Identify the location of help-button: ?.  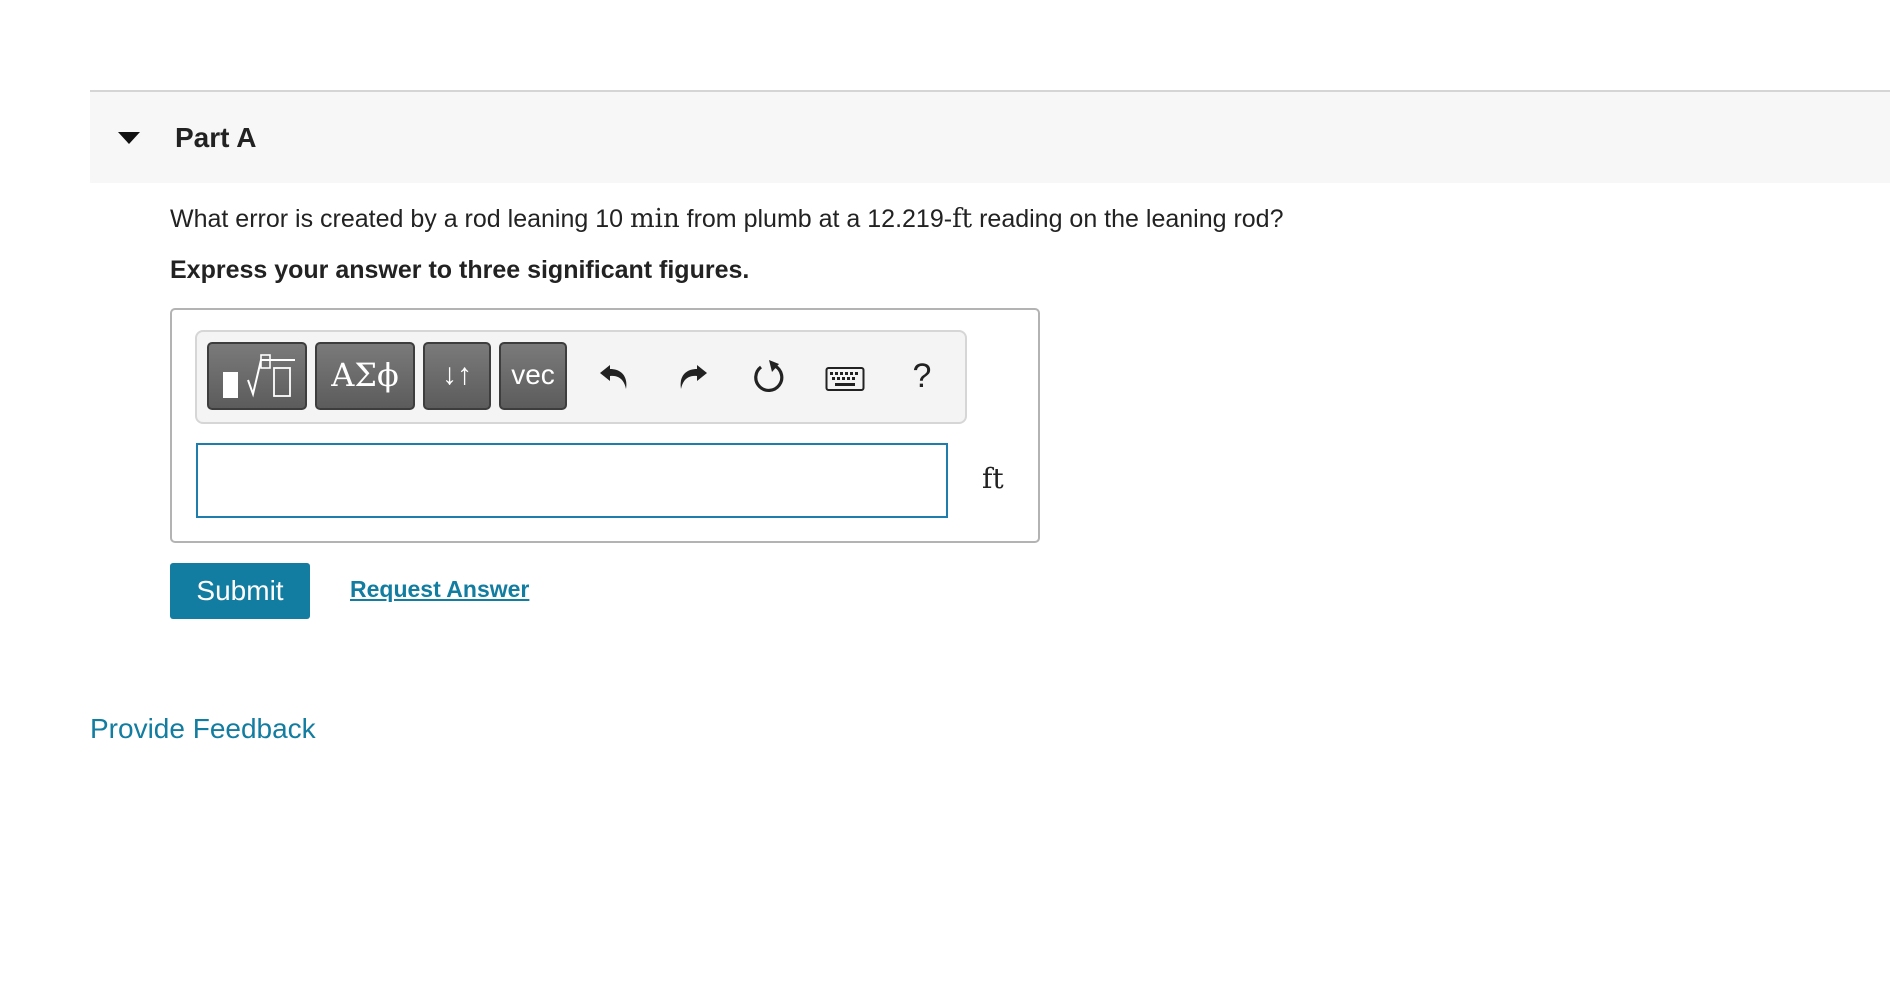
(922, 378).